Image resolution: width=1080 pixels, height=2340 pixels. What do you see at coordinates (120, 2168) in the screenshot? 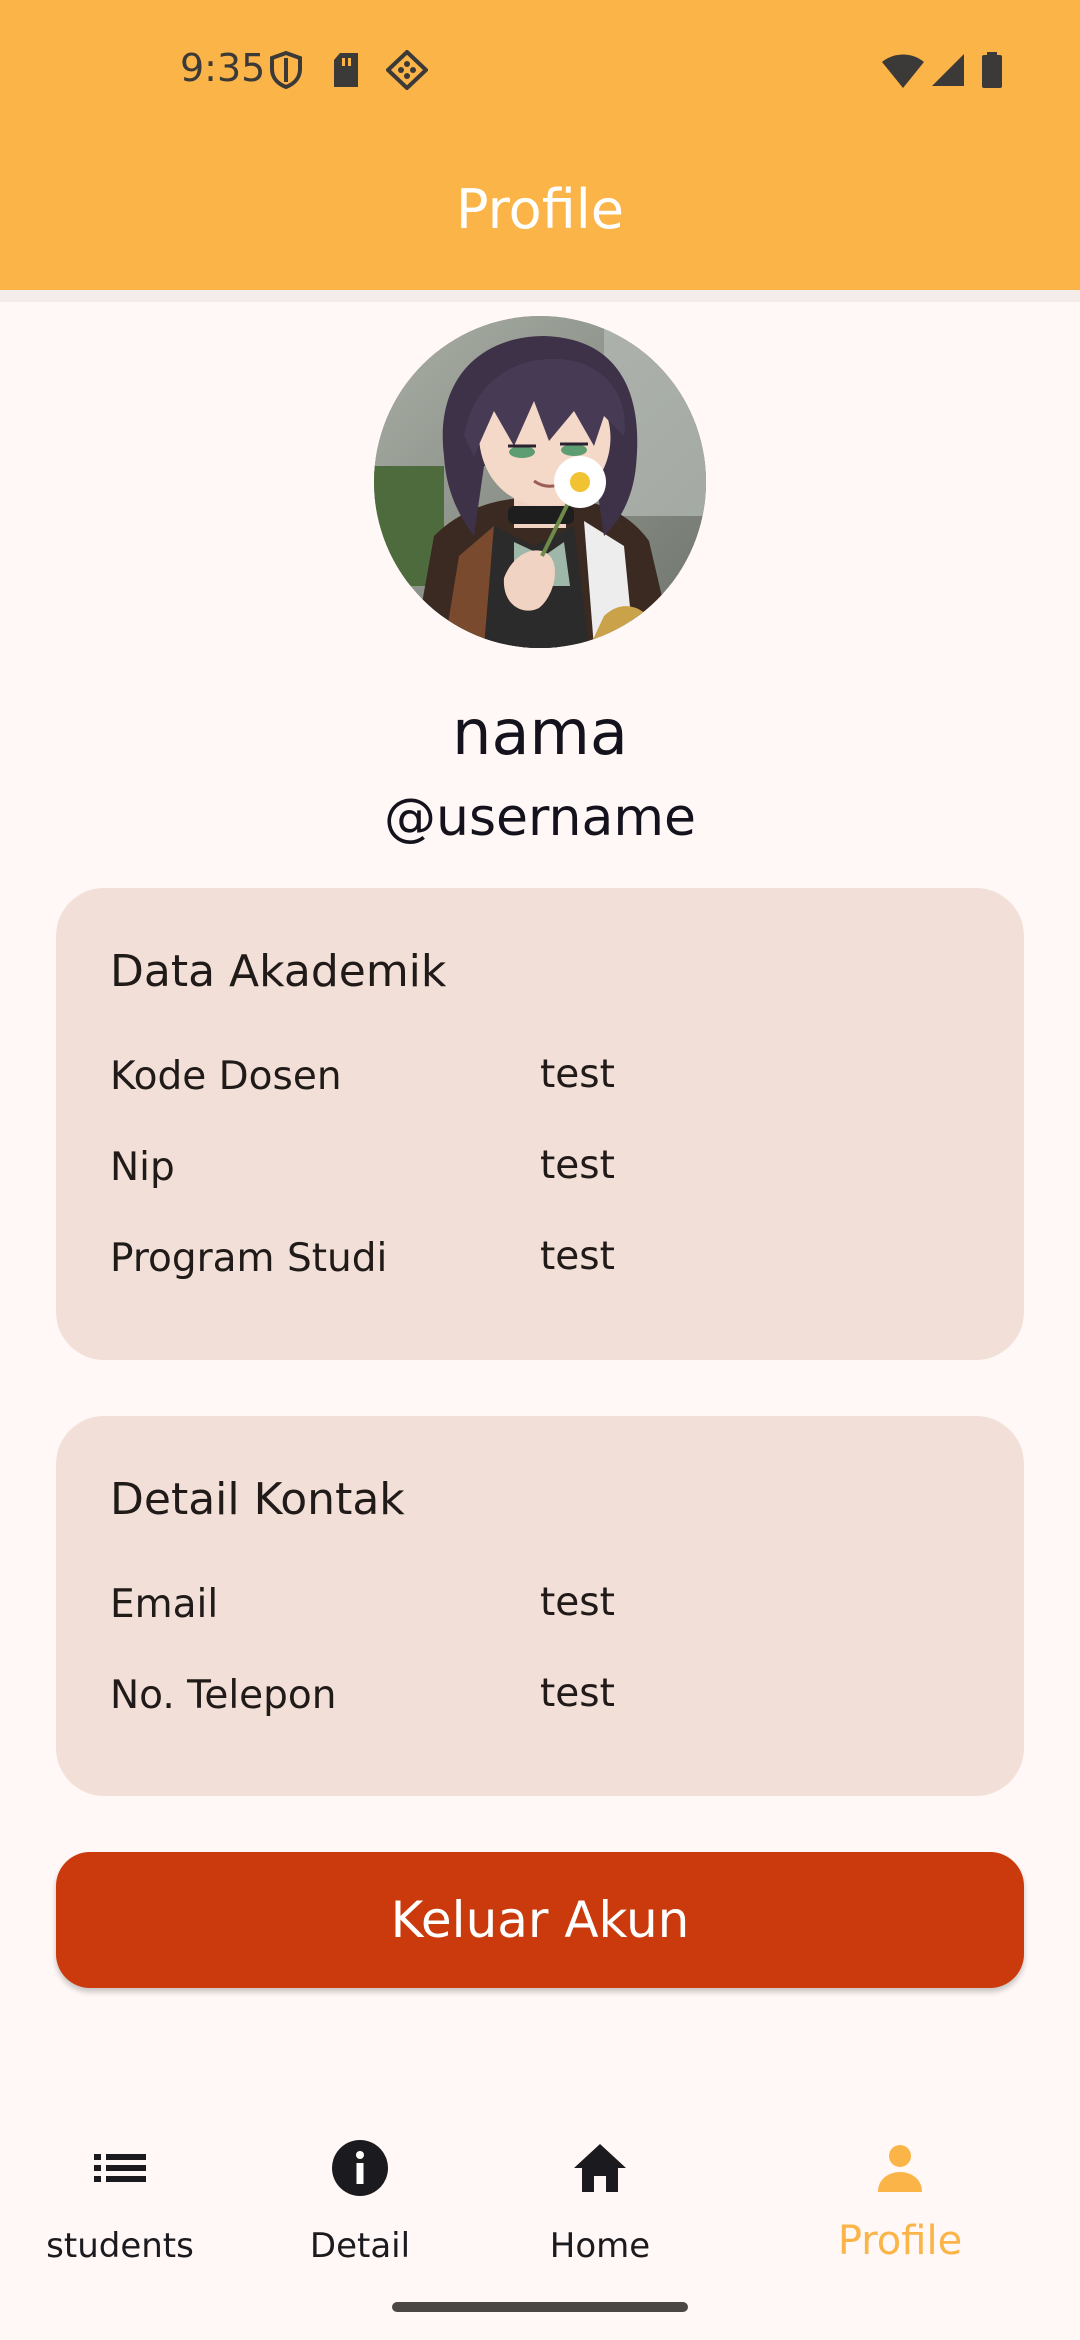
I see `list-icon` at bounding box center [120, 2168].